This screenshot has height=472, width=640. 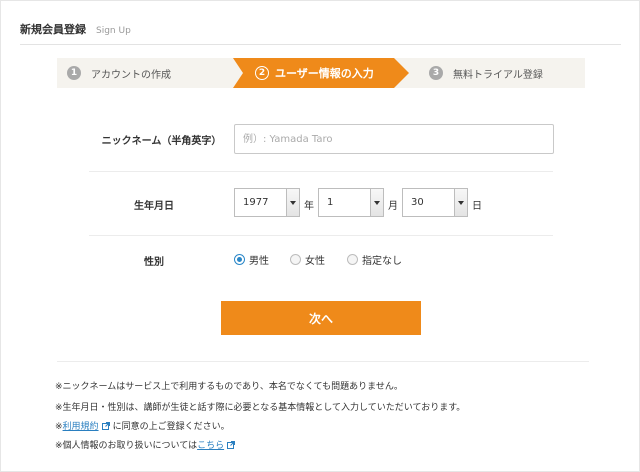 What do you see at coordinates (59, 427) in the screenshot?
I see `note-terms-prefix: ※` at bounding box center [59, 427].